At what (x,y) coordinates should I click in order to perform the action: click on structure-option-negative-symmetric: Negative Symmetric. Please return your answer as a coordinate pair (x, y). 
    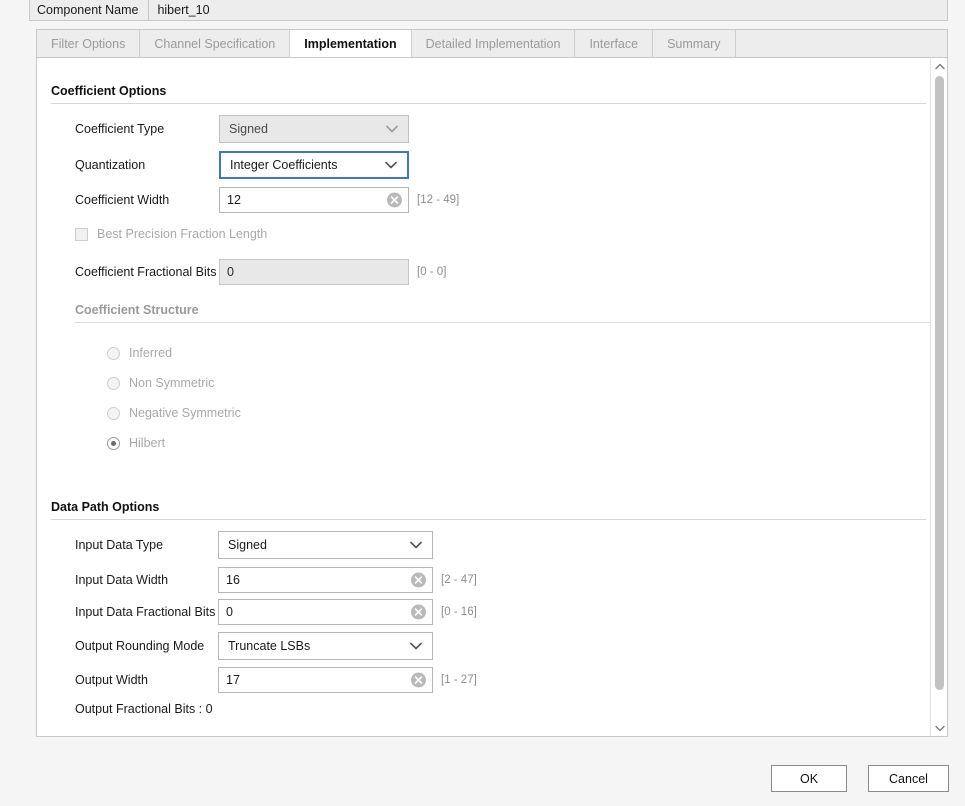
    Looking at the image, I should click on (174, 413).